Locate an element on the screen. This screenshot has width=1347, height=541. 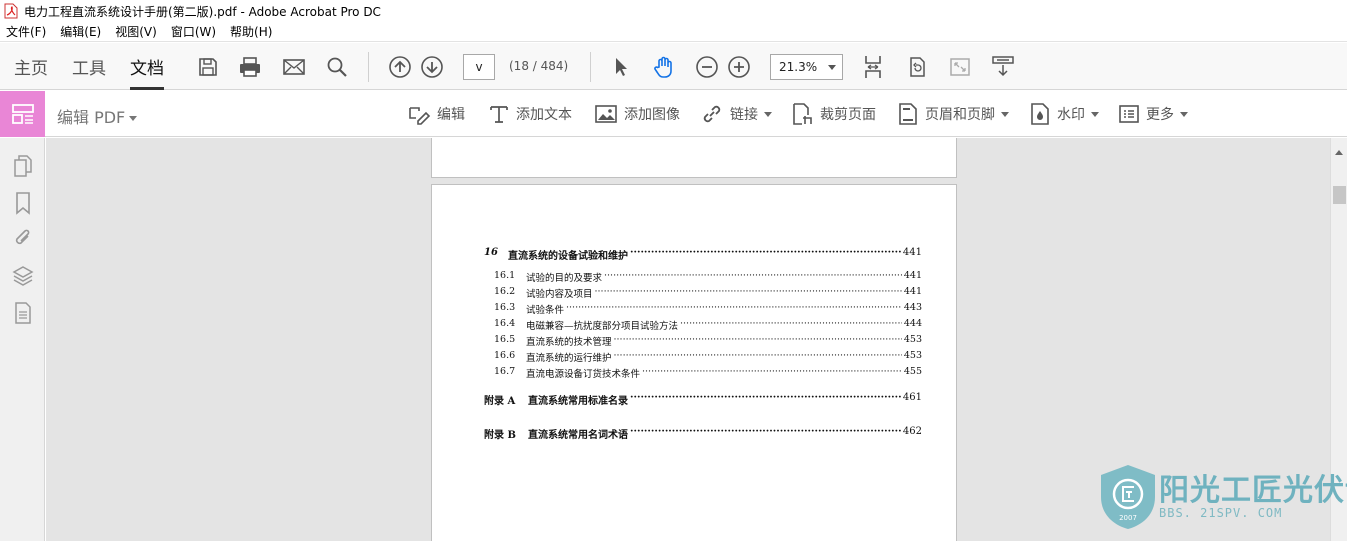
bookmark-icon is located at coordinates (23, 203).